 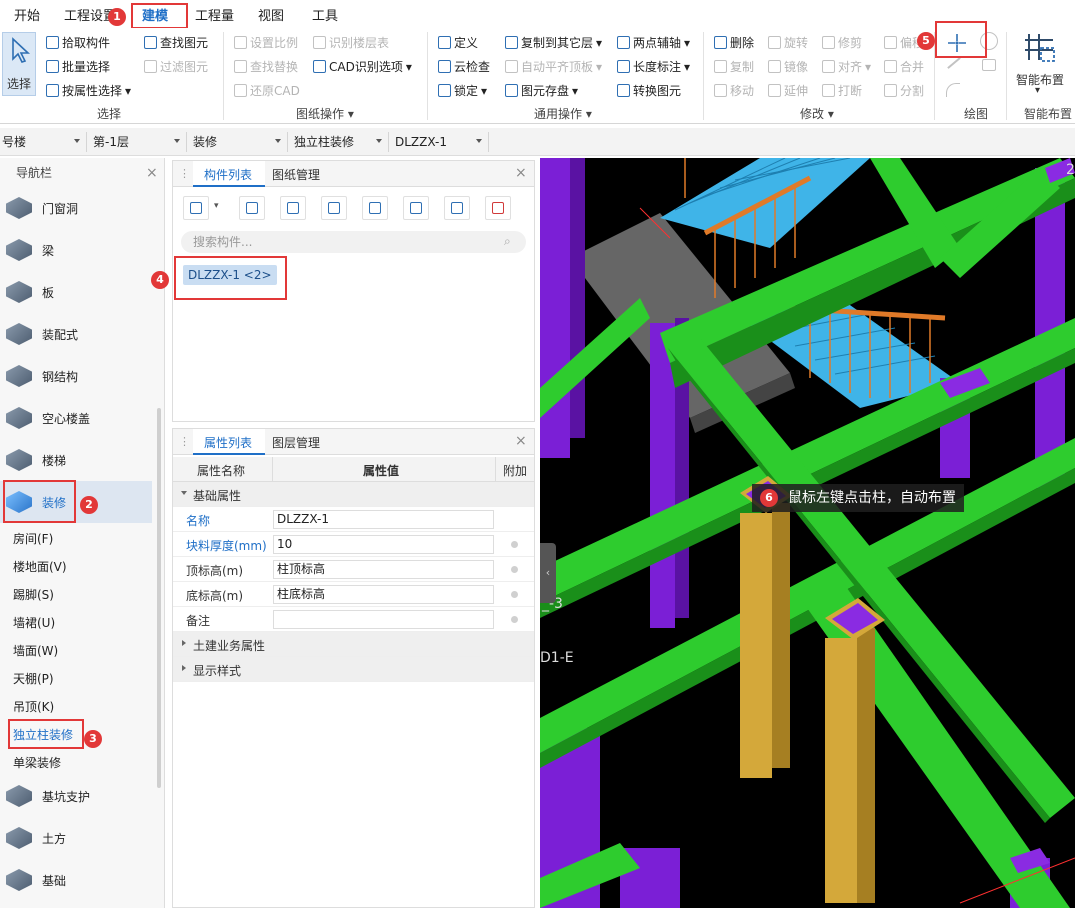 What do you see at coordinates (553, 66) in the screenshot?
I see `auto-align-slab-button: 自动平齐顶板 ▾` at bounding box center [553, 66].